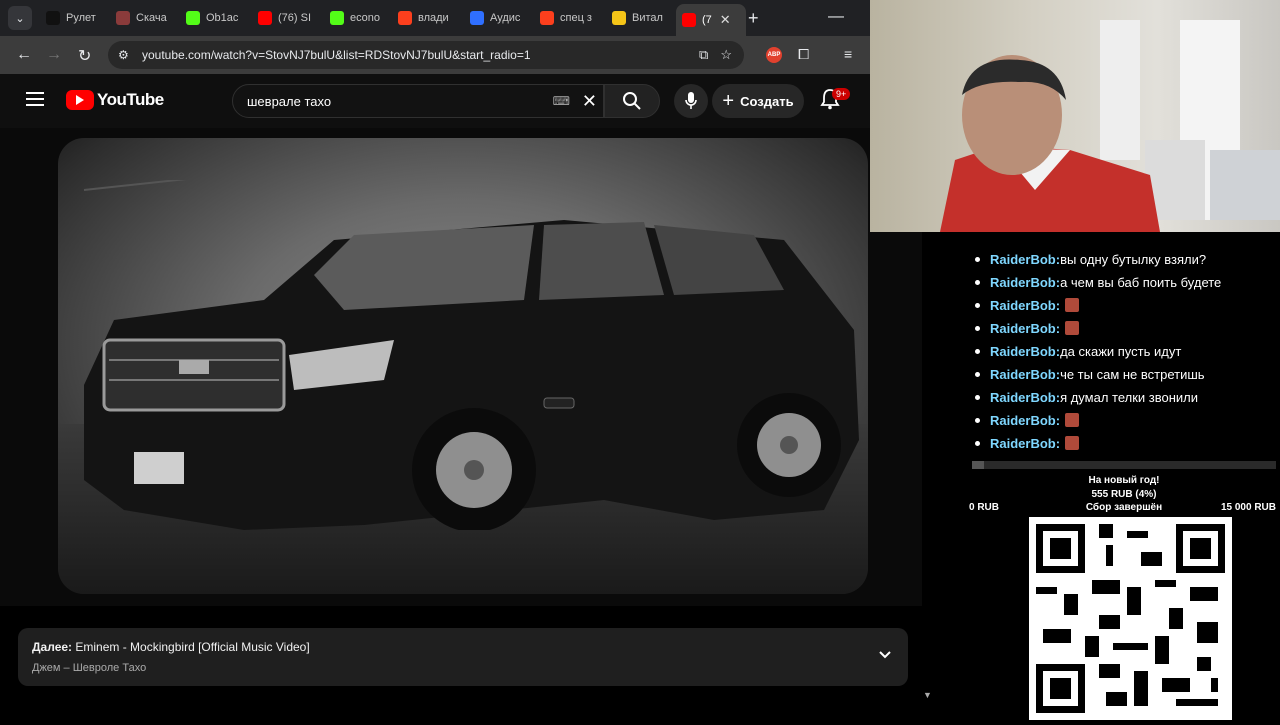 Image resolution: width=1280 pixels, height=725 pixels. What do you see at coordinates (1141, 282) in the screenshot?
I see `chat-message-text: а чем вы баб поить будете` at bounding box center [1141, 282].